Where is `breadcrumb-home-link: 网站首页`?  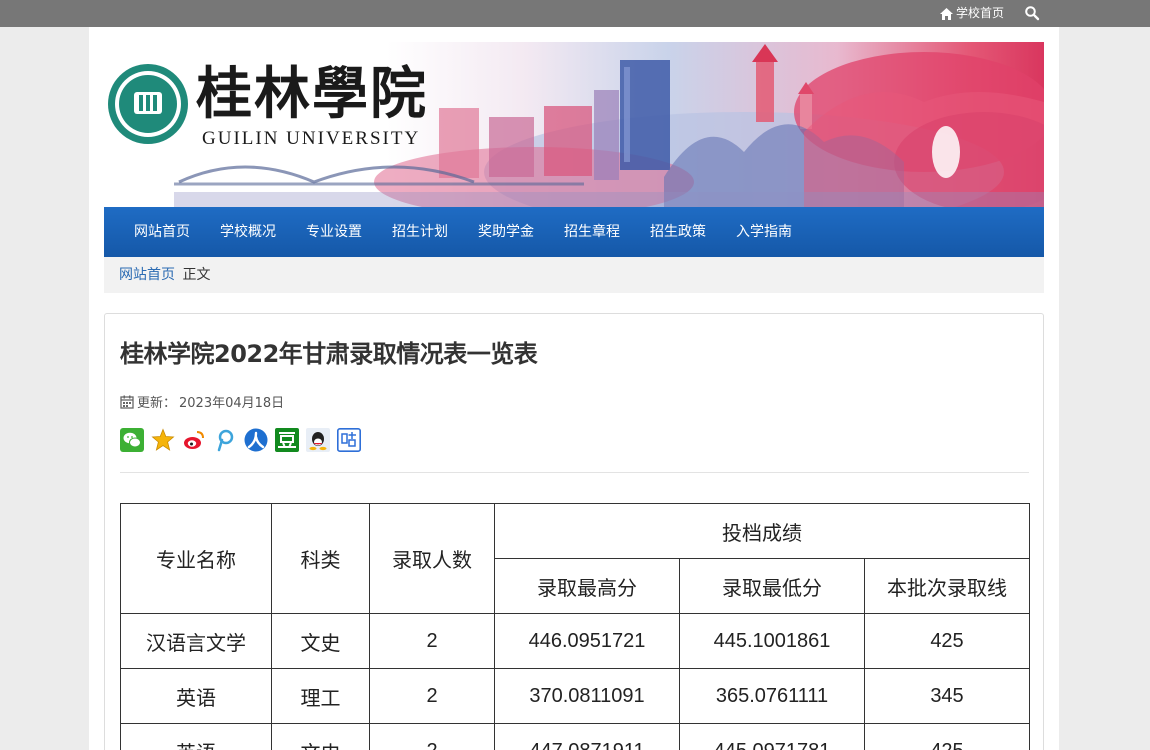
breadcrumb-home-link: 网站首页 is located at coordinates (147, 275).